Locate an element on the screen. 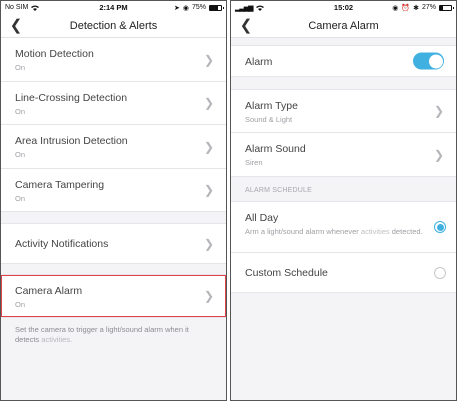  page-title: Detection & Alerts is located at coordinates (113, 25).